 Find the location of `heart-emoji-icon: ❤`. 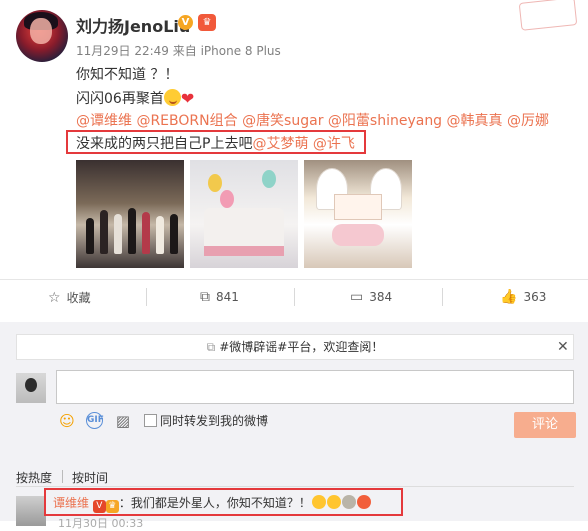

heart-emoji-icon: ❤ is located at coordinates (187, 98).